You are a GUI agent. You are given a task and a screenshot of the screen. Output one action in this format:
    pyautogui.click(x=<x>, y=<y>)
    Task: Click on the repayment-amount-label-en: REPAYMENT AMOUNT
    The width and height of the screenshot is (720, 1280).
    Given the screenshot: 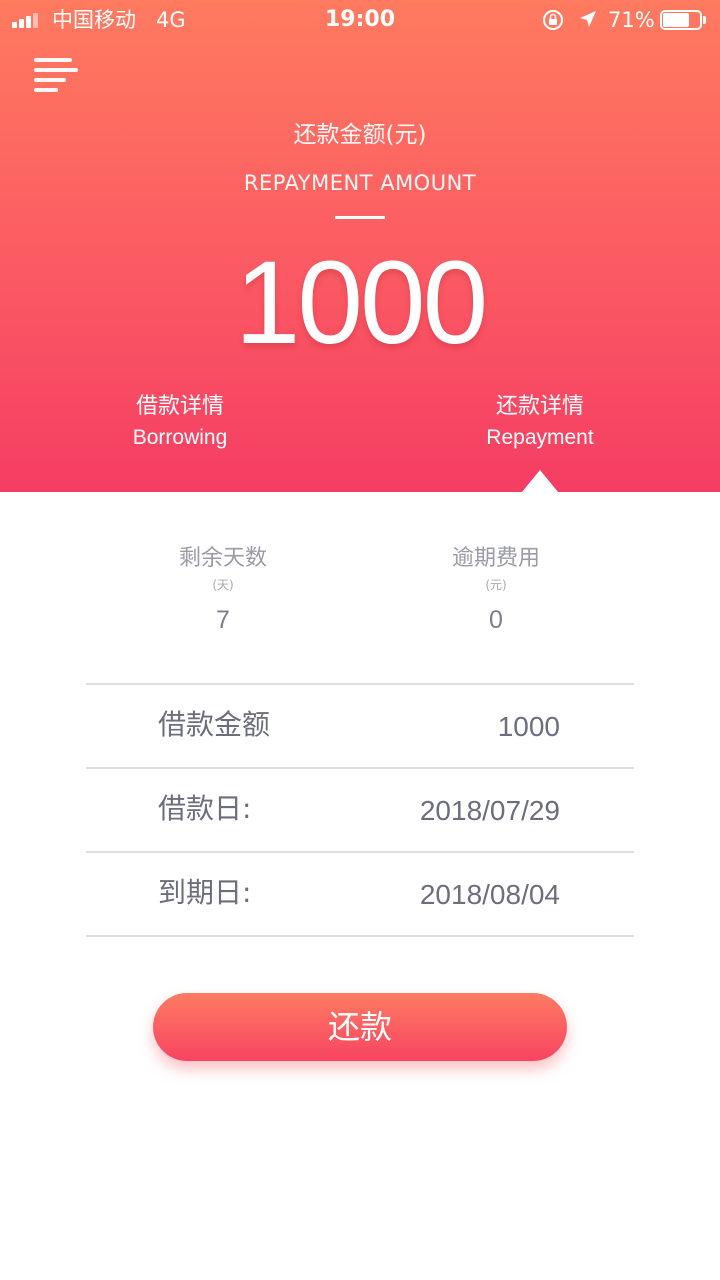 What is the action you would take?
    pyautogui.click(x=360, y=183)
    